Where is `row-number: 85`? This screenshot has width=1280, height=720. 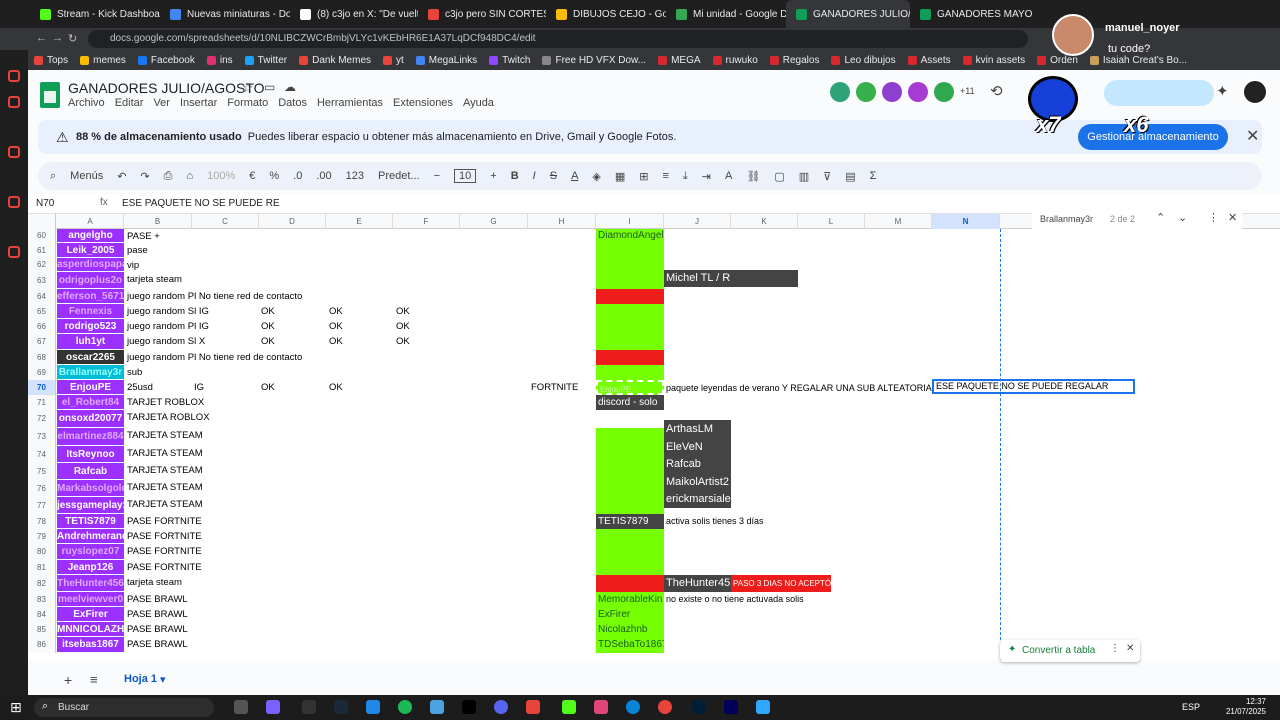
row-number: 85 is located at coordinates (42, 629).